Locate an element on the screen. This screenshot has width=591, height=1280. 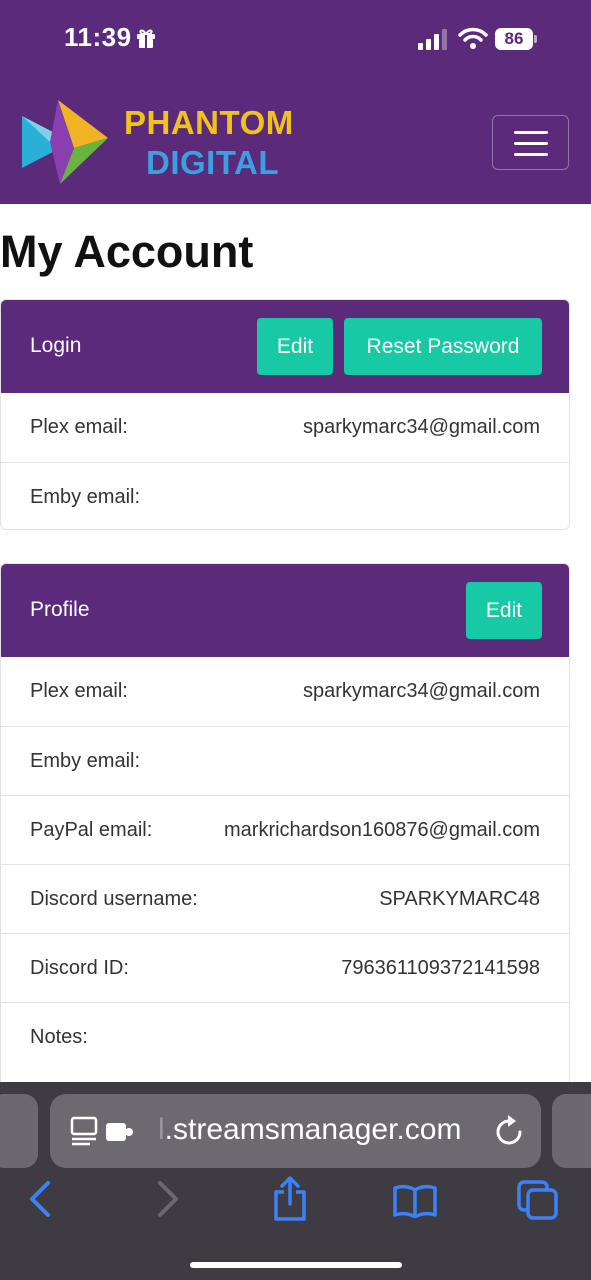
url-text: l.streamsmanager.com is located at coordinates (309, 1130).